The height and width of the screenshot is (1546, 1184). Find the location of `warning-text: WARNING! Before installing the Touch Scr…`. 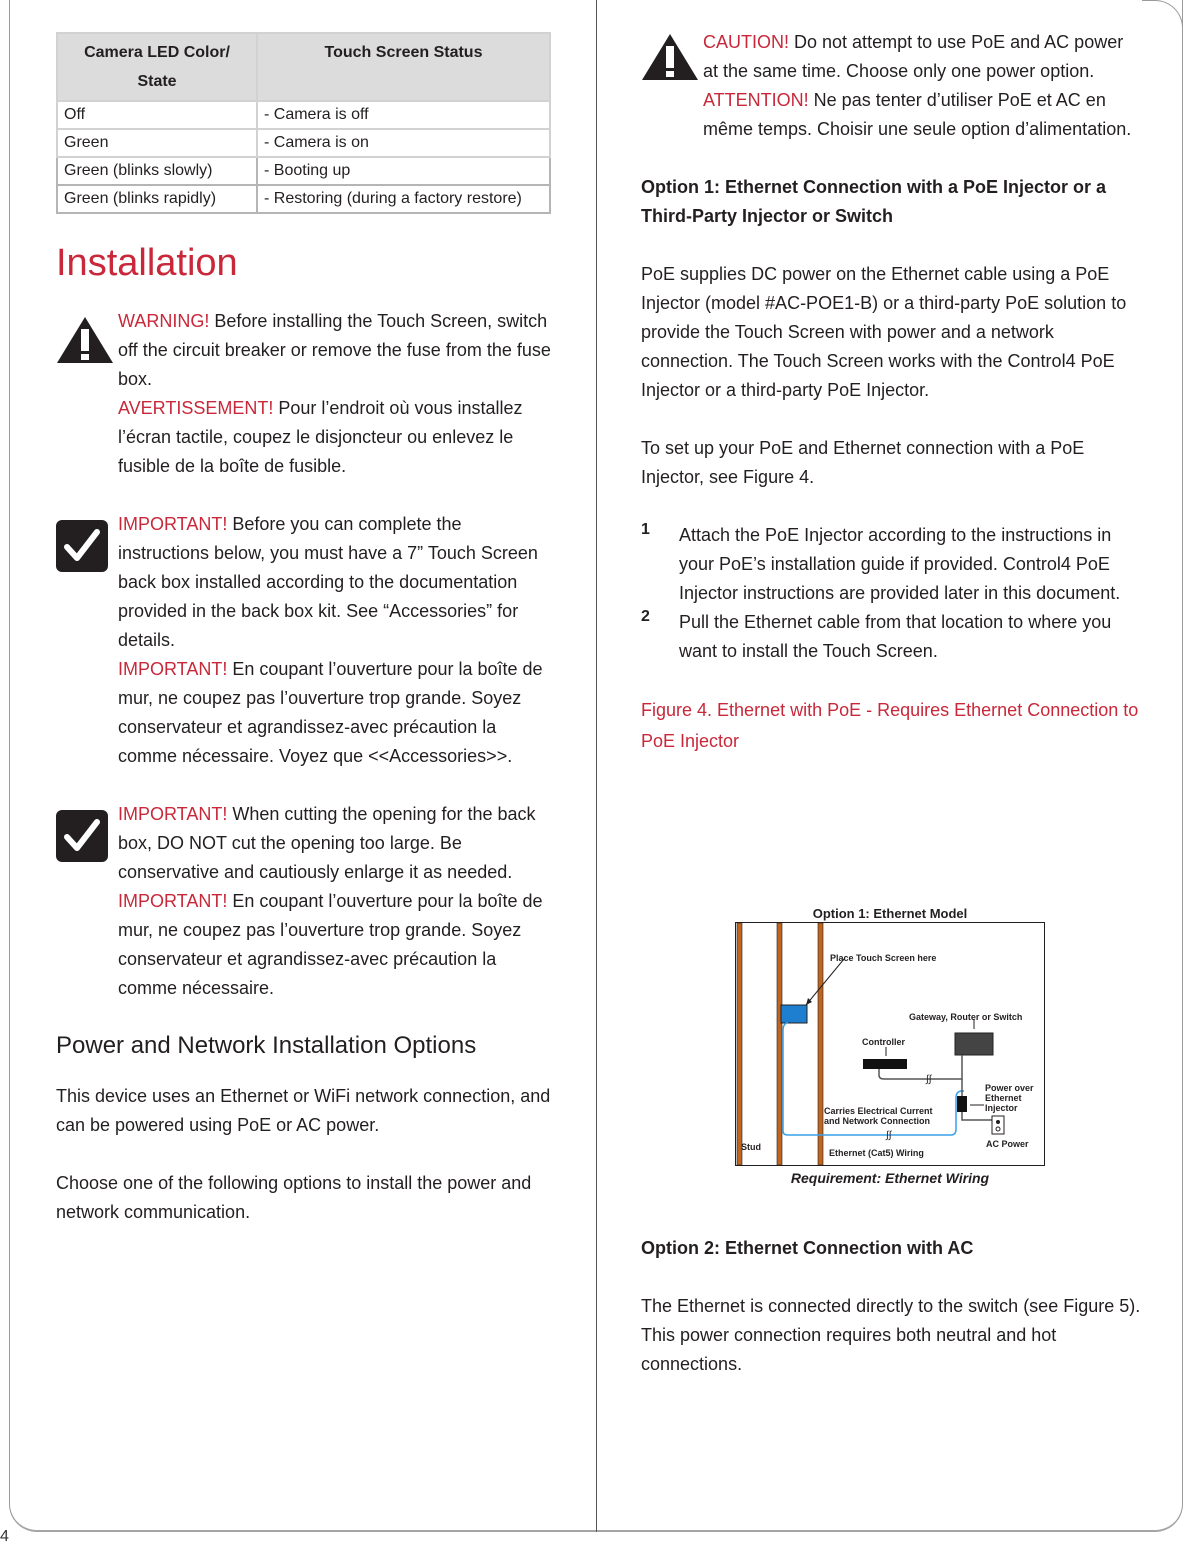

warning-text: WARNING! Before installing the Touch Scr… is located at coordinates (337, 350).